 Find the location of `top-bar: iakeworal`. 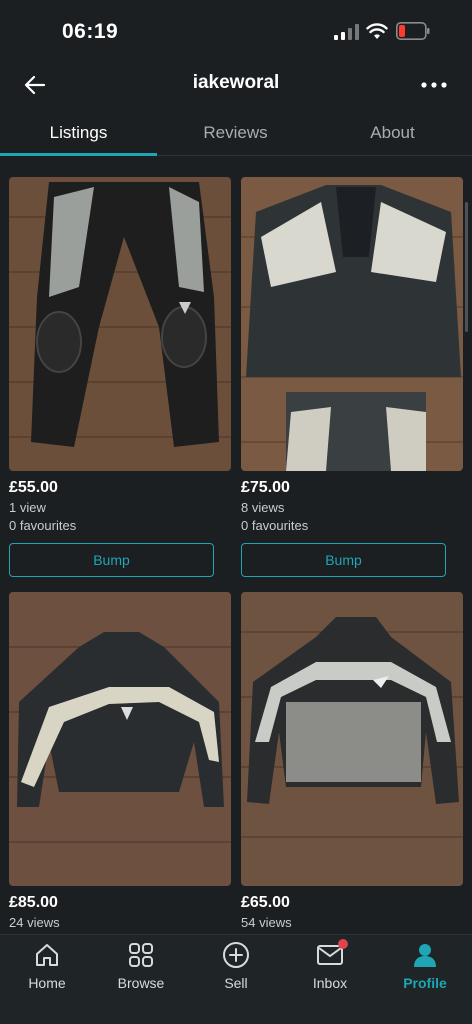

top-bar: iakeworal is located at coordinates (236, 84).